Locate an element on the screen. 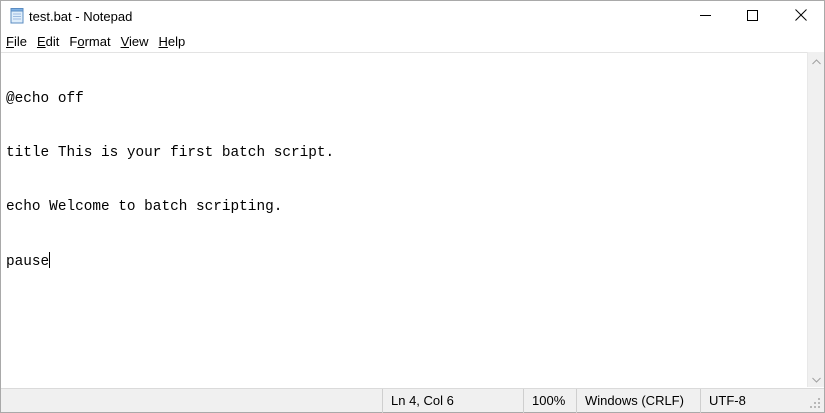 The width and height of the screenshot is (825, 413). close-button is located at coordinates (800, 16).